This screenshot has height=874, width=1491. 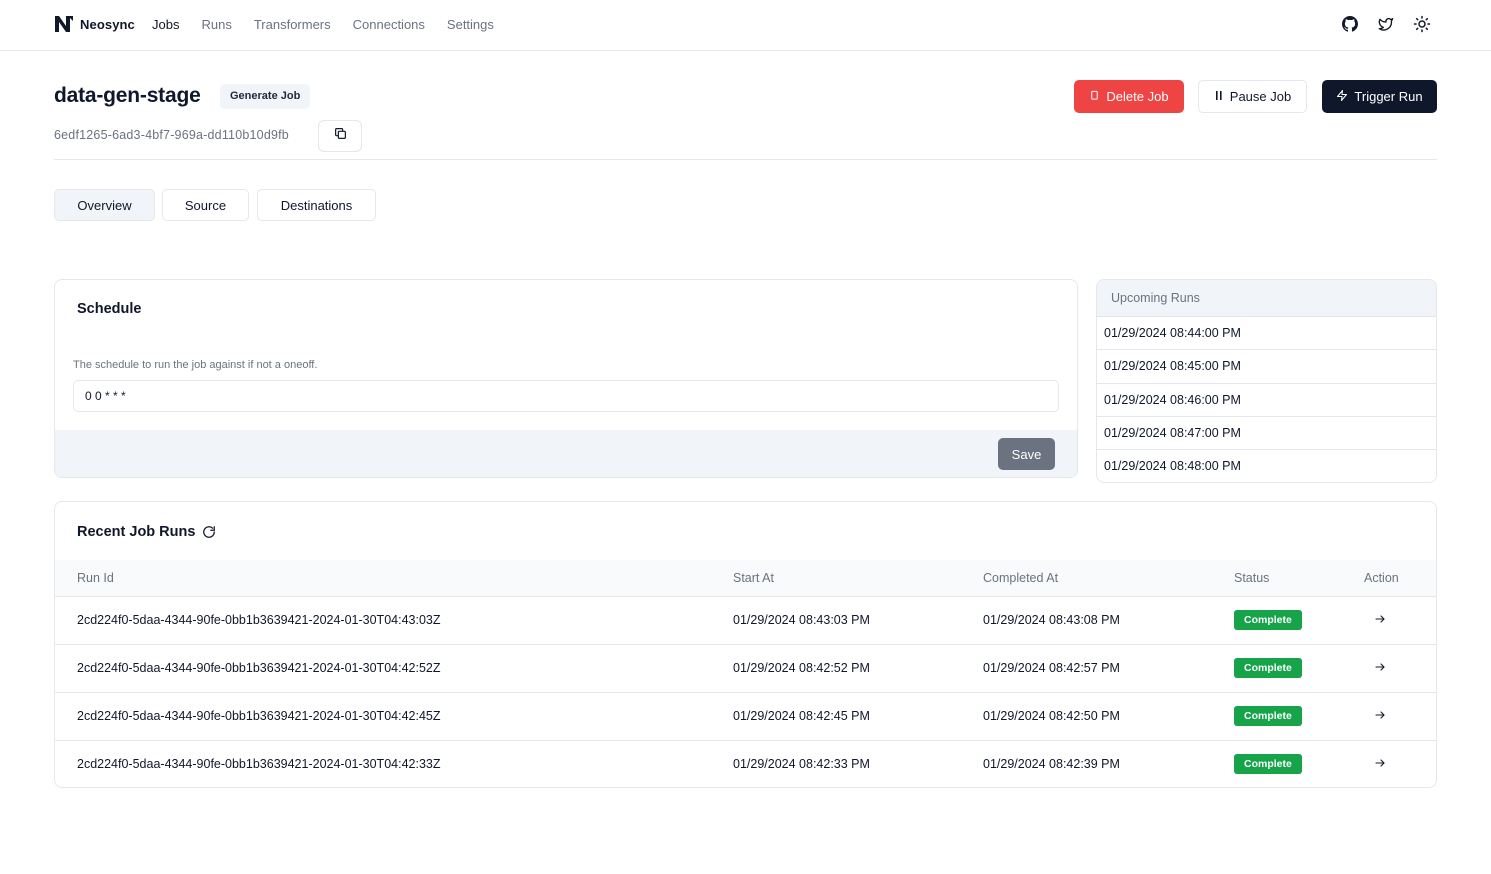 What do you see at coordinates (1026, 454) in the screenshot?
I see `save-button: Save` at bounding box center [1026, 454].